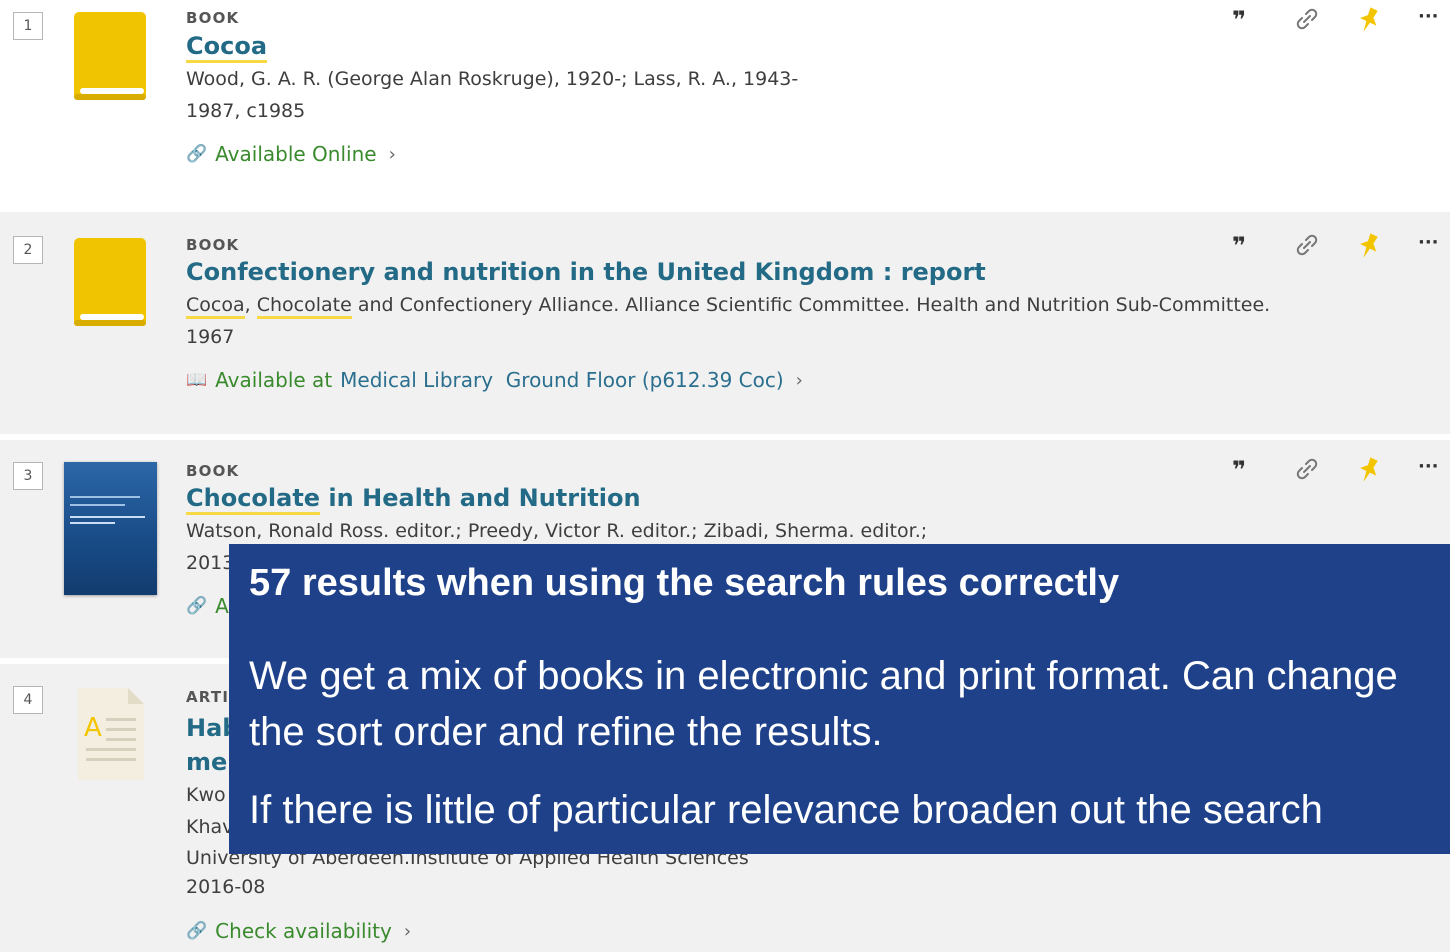 This screenshot has width=1450, height=952. What do you see at coordinates (210, 337) in the screenshot?
I see `result-date: 1967` at bounding box center [210, 337].